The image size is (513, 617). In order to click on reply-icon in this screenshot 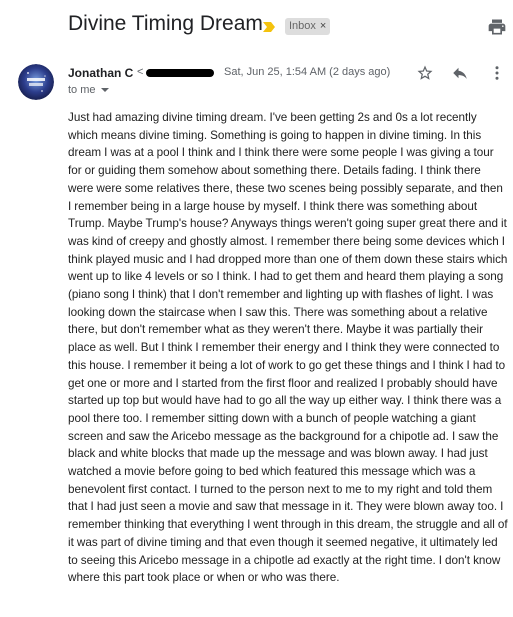, I will do `click(460, 73)`.